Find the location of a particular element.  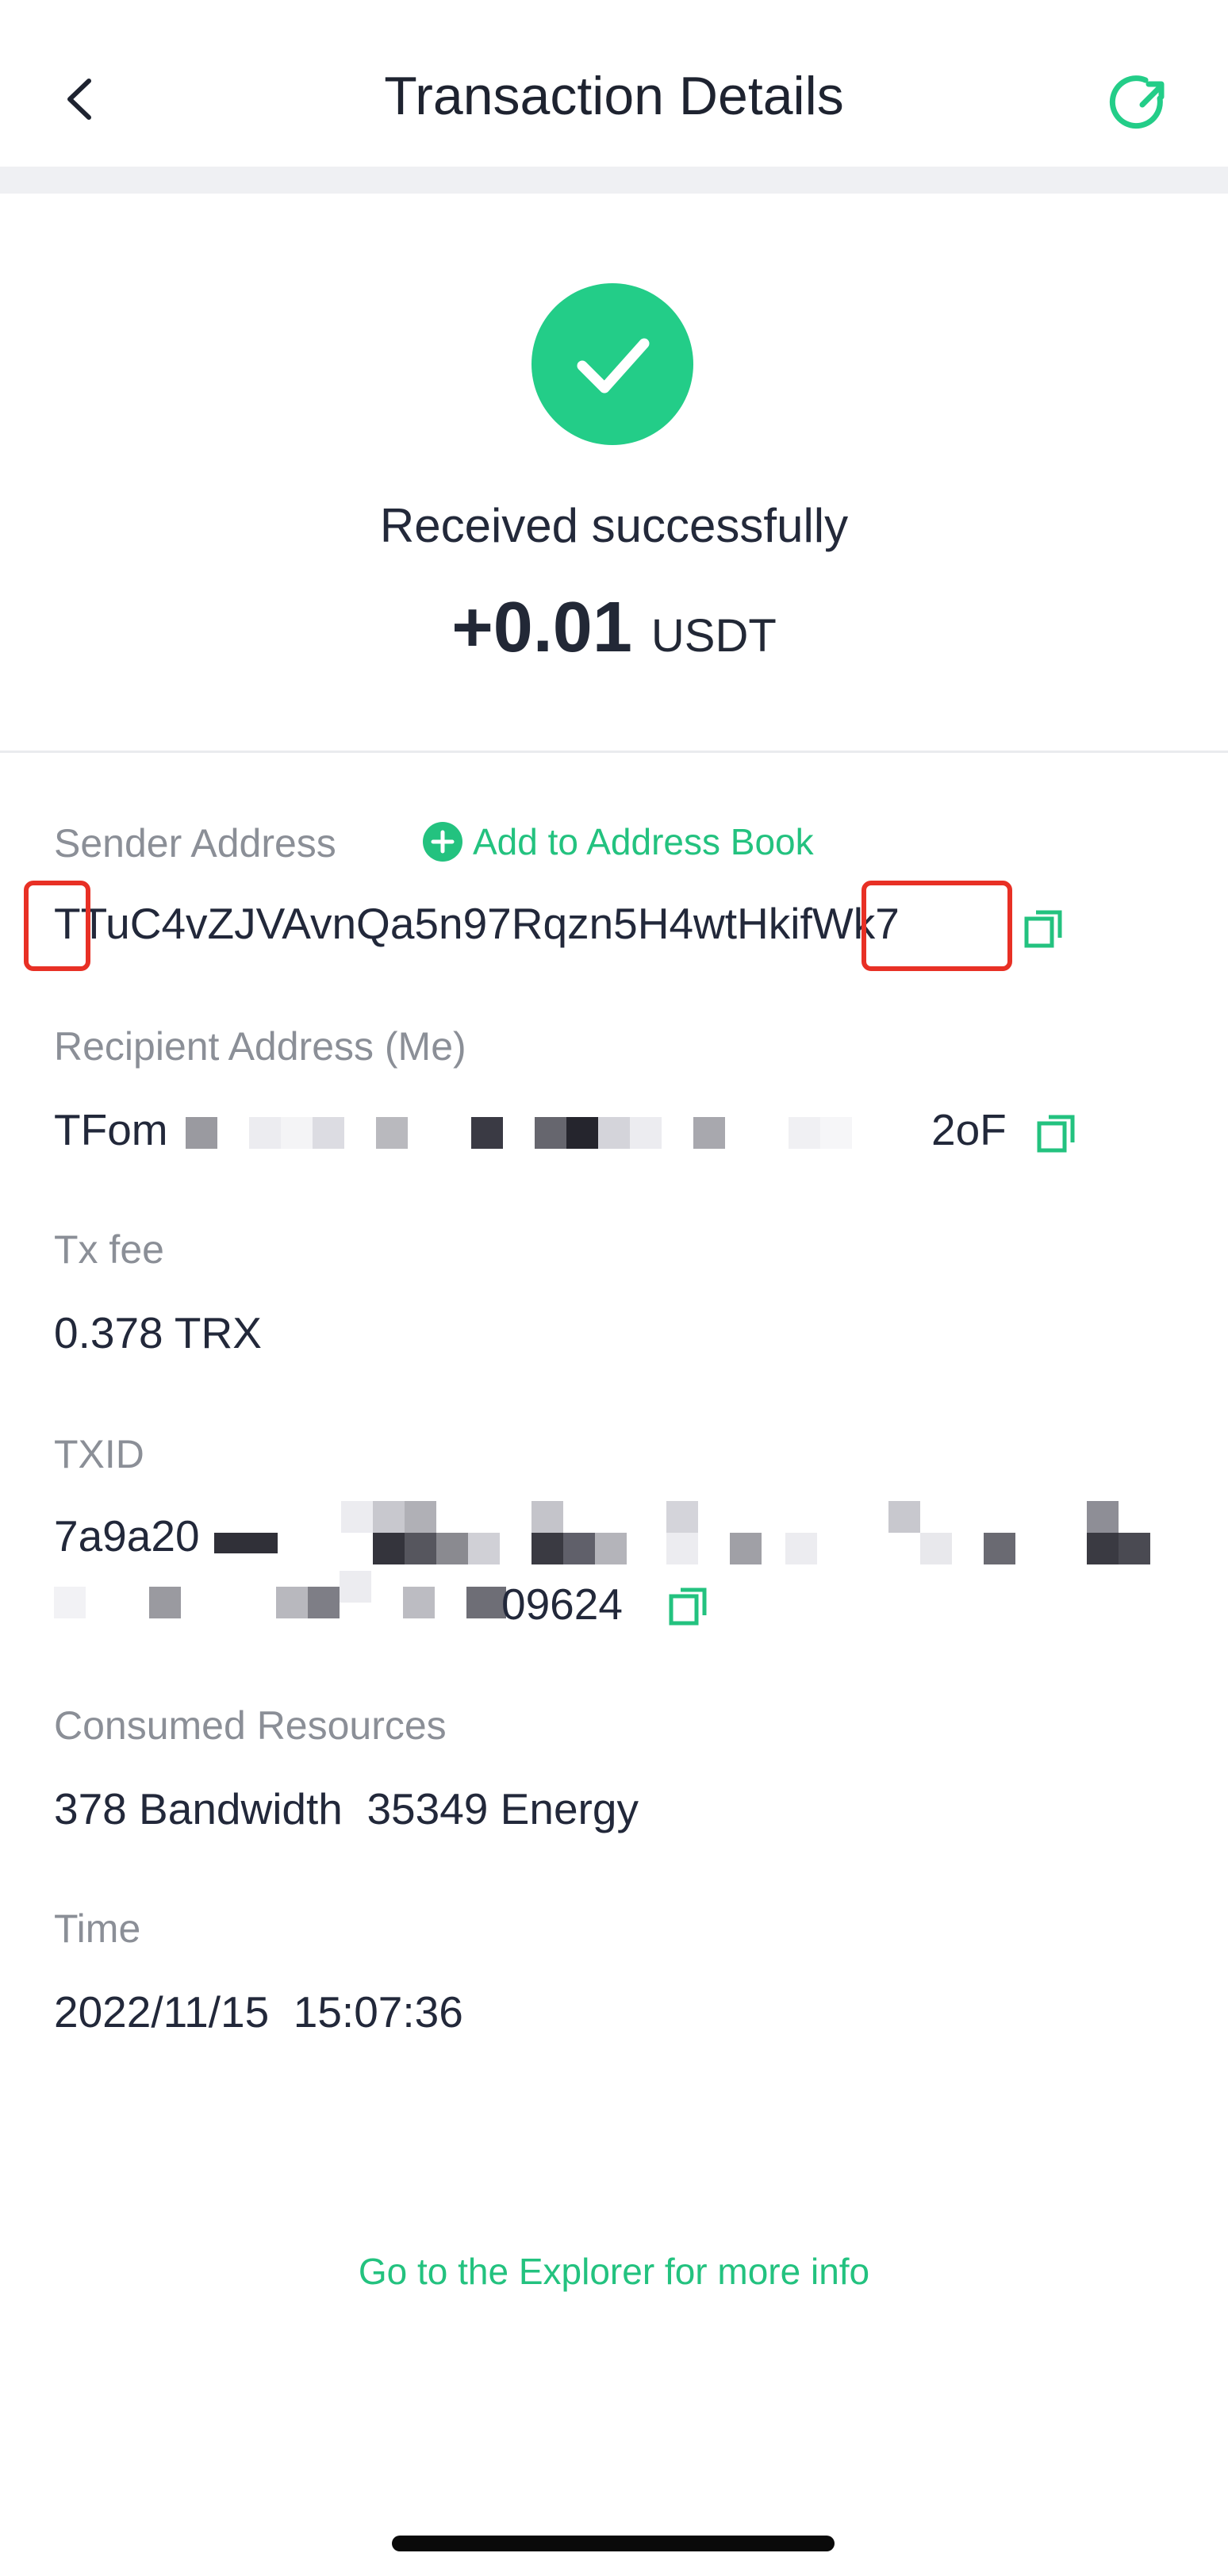

section-divider is located at coordinates (614, 752).